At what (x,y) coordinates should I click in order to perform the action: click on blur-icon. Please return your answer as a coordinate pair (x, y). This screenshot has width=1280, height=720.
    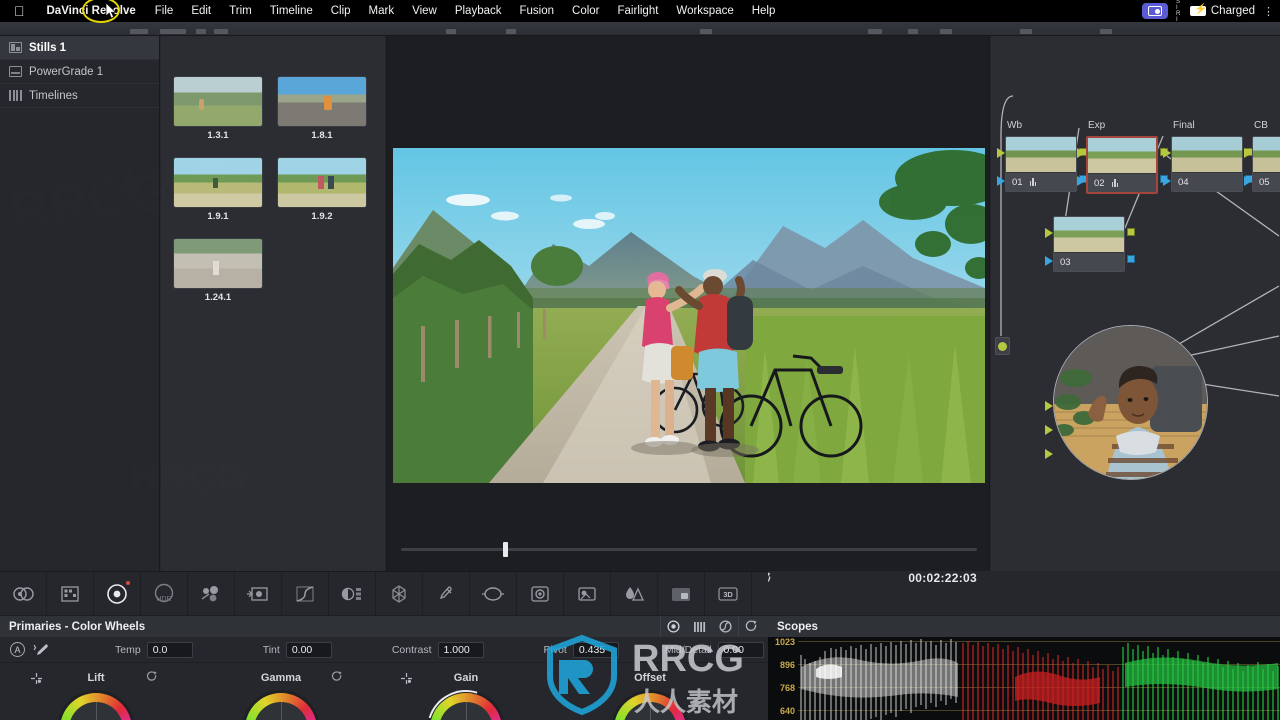
    Looking at the image, I should click on (587, 593).